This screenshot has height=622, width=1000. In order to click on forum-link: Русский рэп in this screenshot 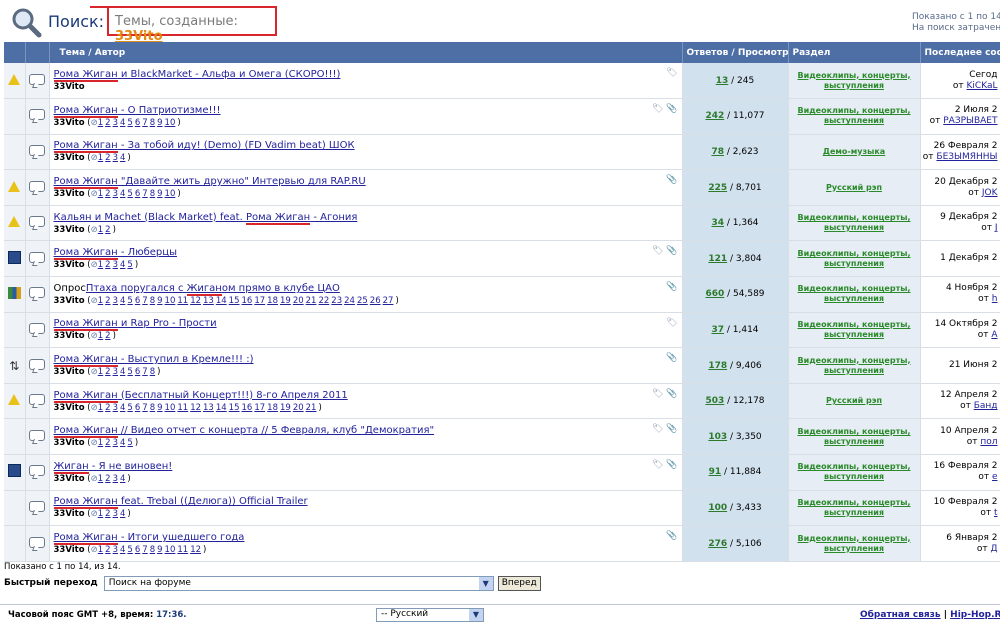, I will do `click(854, 187)`.